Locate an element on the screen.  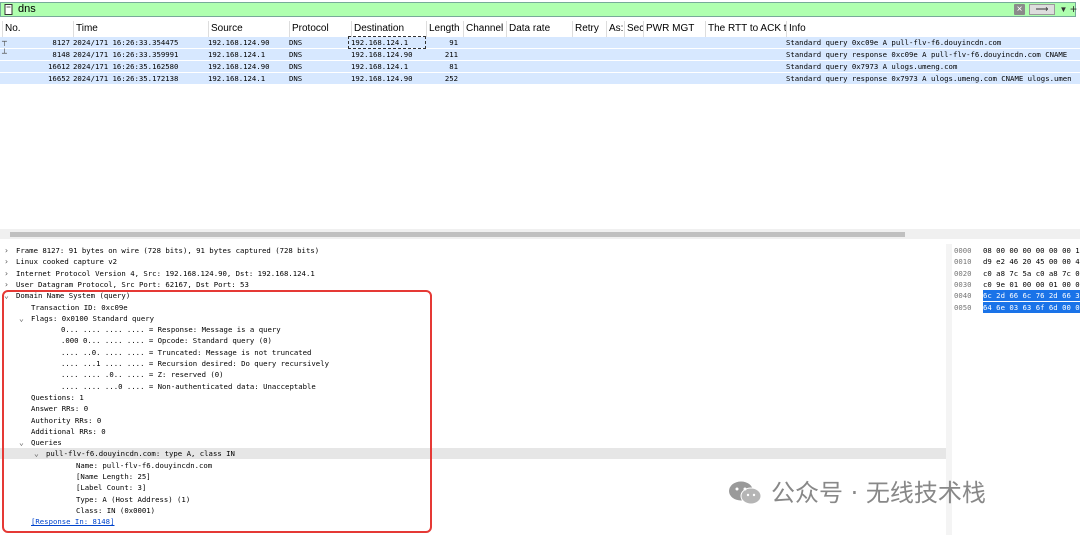
column-header: Info is located at coordinates (933, 29).